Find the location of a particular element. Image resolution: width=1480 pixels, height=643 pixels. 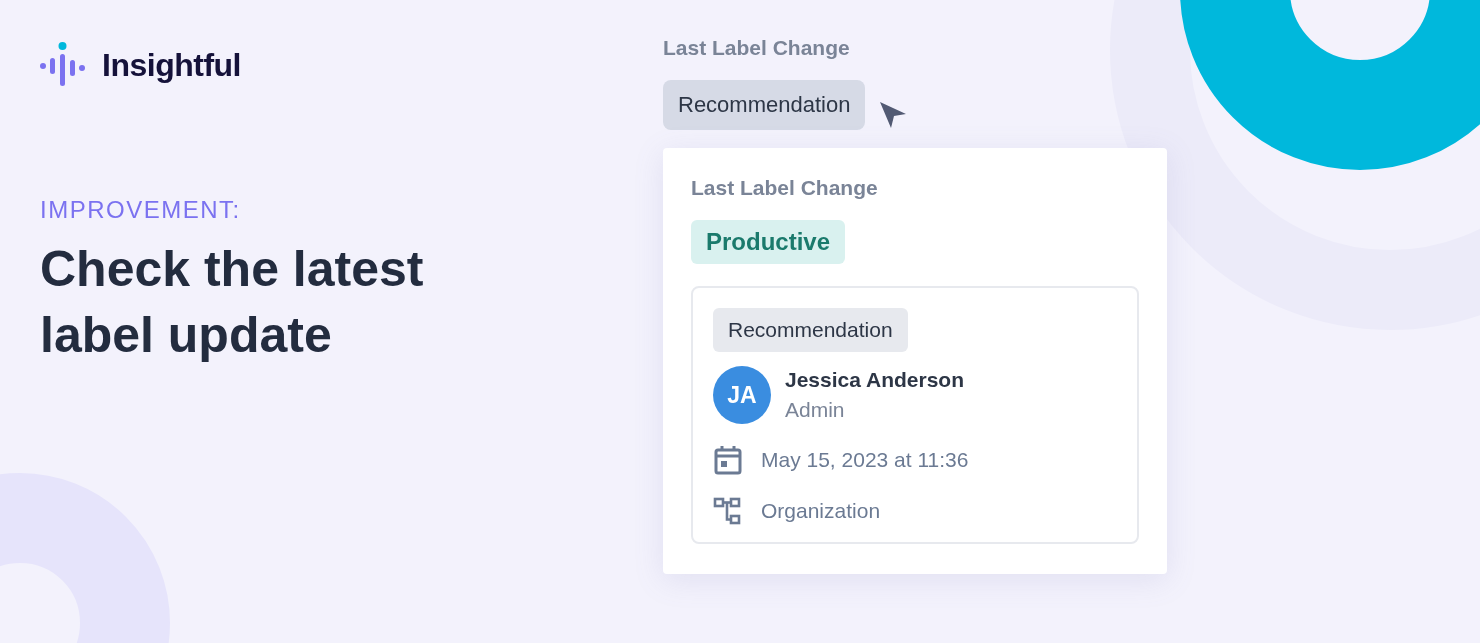

user-role: Admin is located at coordinates (815, 410).